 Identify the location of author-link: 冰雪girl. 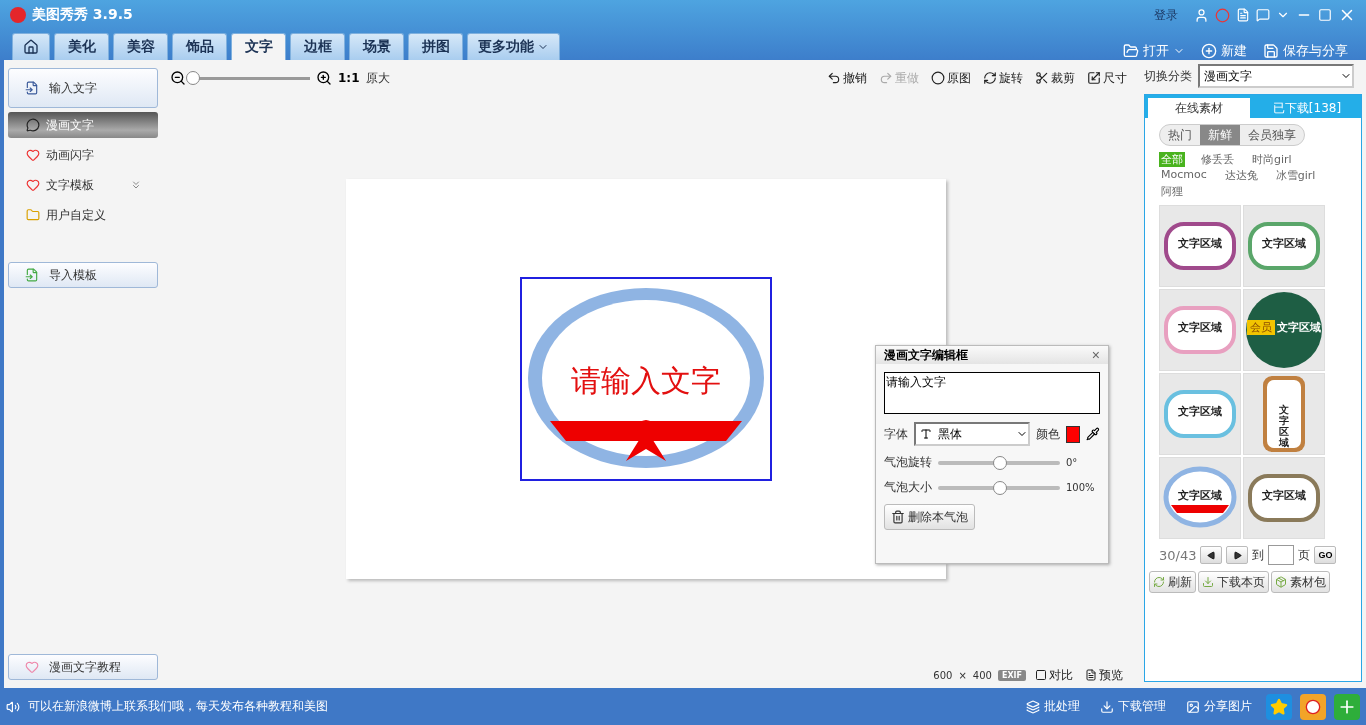
(1295, 175).